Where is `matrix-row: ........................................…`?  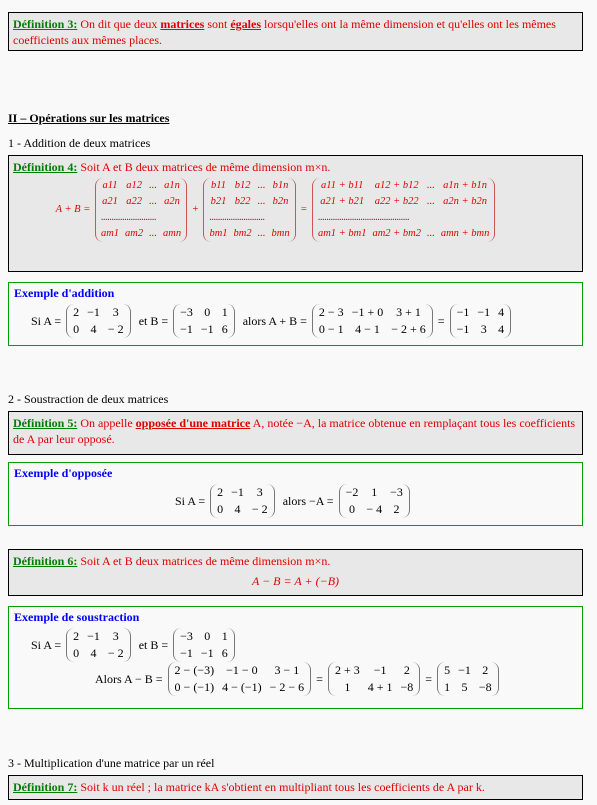
matrix-row: ........................................… is located at coordinates (403, 218).